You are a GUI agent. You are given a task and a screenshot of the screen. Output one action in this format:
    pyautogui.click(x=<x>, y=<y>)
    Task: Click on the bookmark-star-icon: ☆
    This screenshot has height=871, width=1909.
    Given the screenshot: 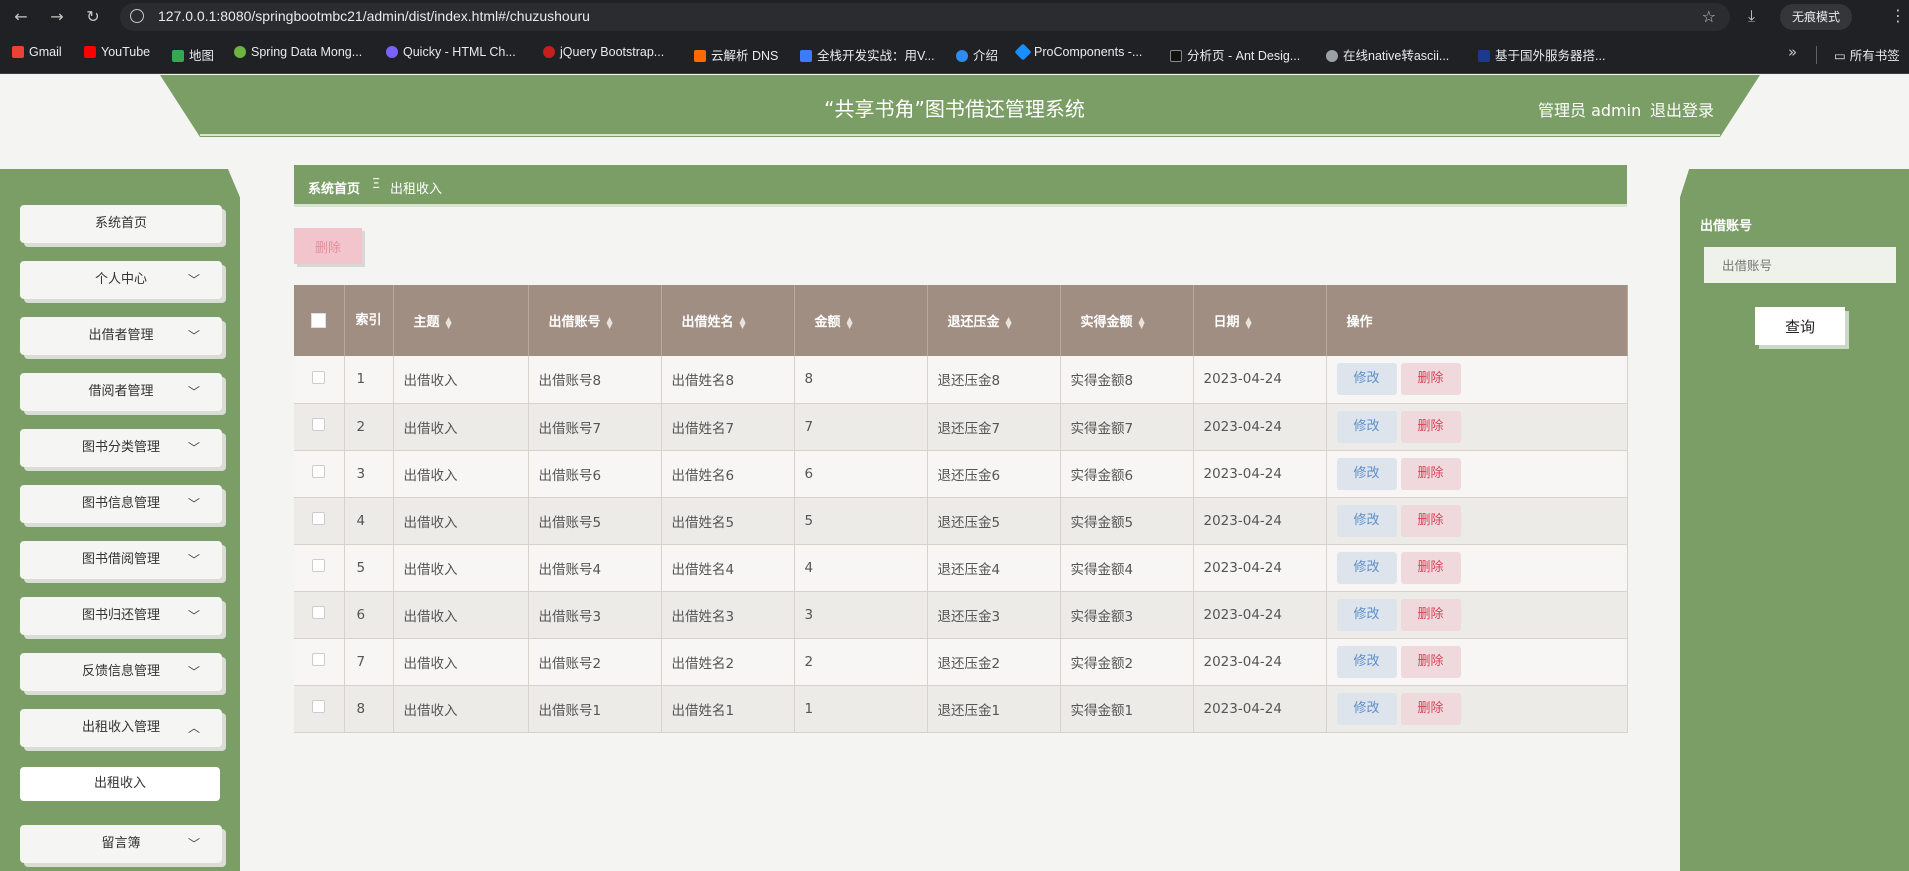 What is the action you would take?
    pyautogui.click(x=1709, y=16)
    